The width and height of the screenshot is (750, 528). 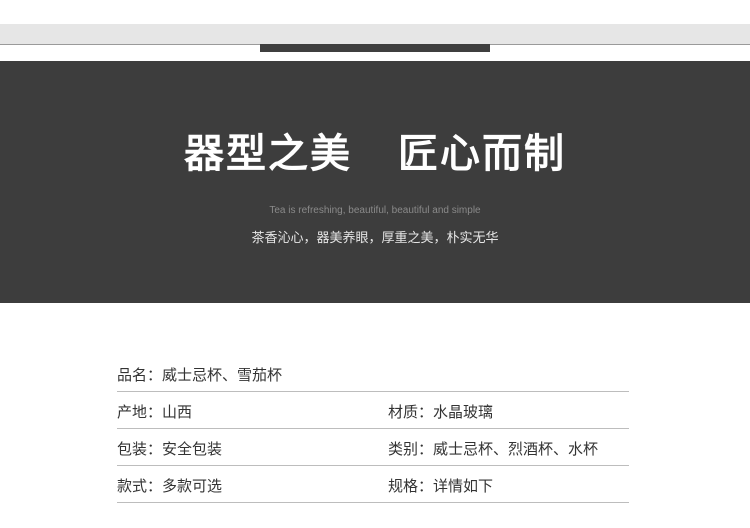 What do you see at coordinates (375, 34) in the screenshot?
I see `top-strip` at bounding box center [375, 34].